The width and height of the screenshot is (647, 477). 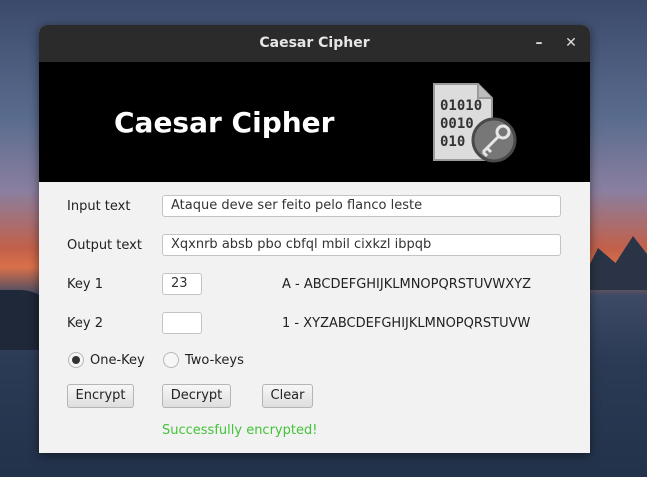 I want to click on two-keys-label: Two-keys, so click(x=214, y=360).